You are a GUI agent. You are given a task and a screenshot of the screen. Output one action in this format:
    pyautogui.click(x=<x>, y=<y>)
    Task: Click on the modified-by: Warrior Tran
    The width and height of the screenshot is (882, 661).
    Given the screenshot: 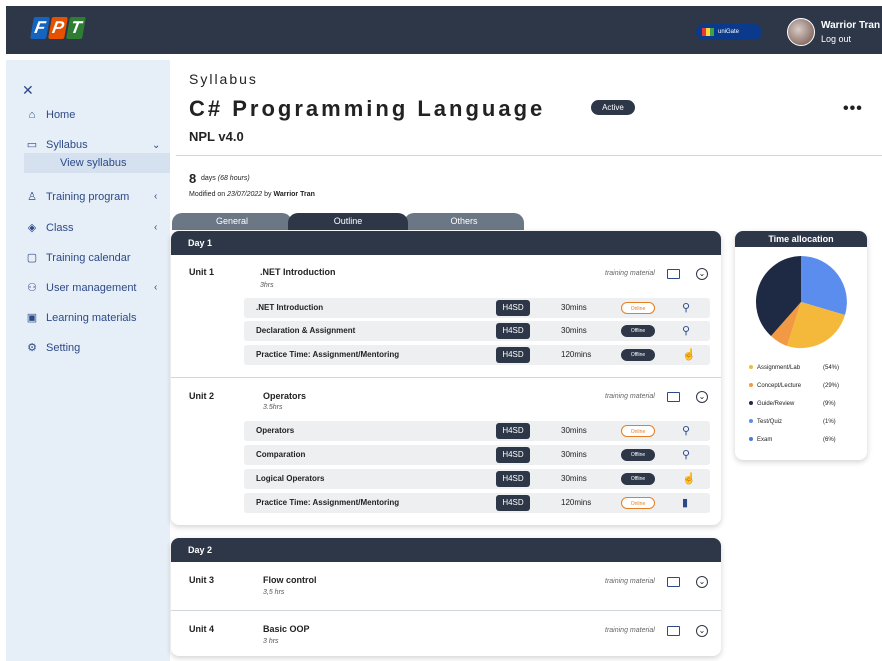 What is the action you would take?
    pyautogui.click(x=294, y=194)
    